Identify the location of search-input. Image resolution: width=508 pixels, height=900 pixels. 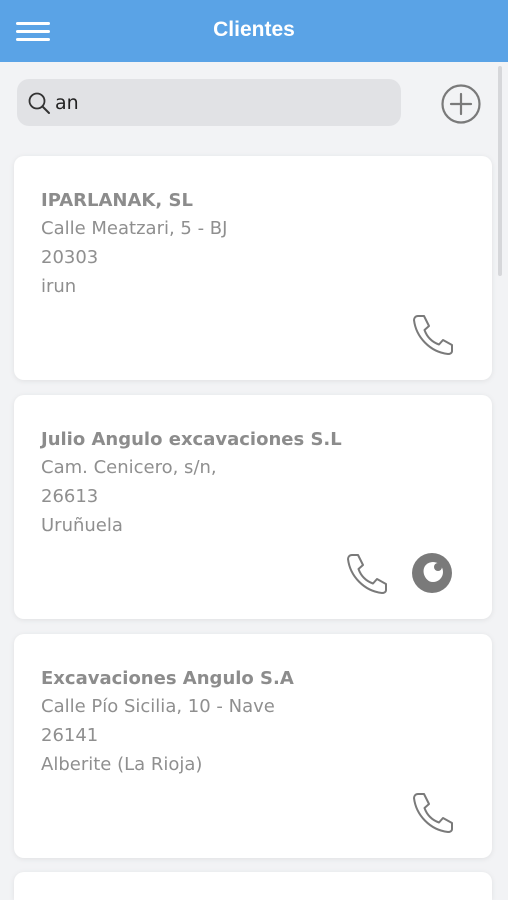
(220, 103).